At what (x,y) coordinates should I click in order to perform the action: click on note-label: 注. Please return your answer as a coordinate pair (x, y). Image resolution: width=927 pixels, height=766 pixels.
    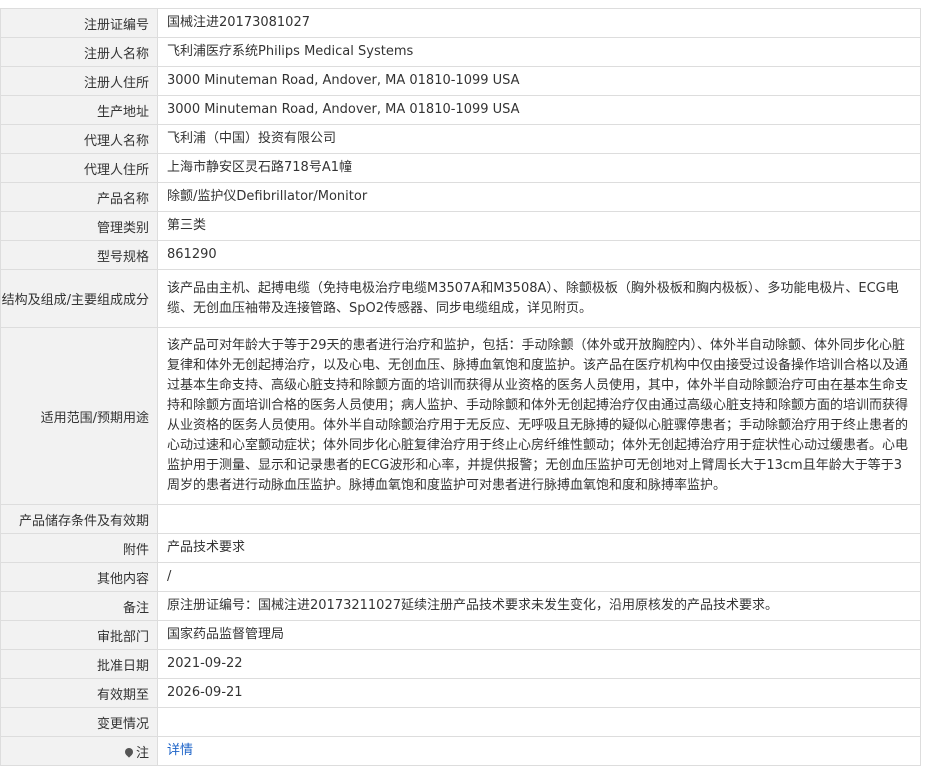
    Looking at the image, I should click on (142, 753).